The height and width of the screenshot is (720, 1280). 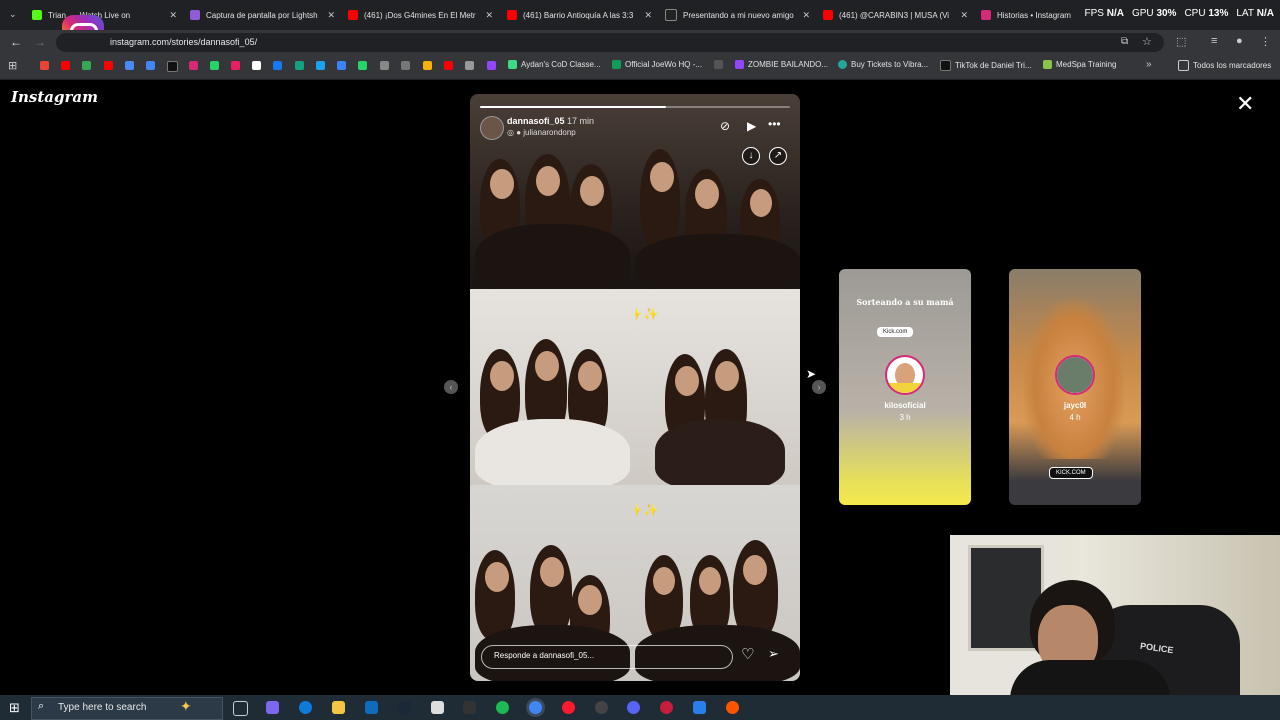 I want to click on reading-list-icon: ≡, so click(x=1214, y=41).